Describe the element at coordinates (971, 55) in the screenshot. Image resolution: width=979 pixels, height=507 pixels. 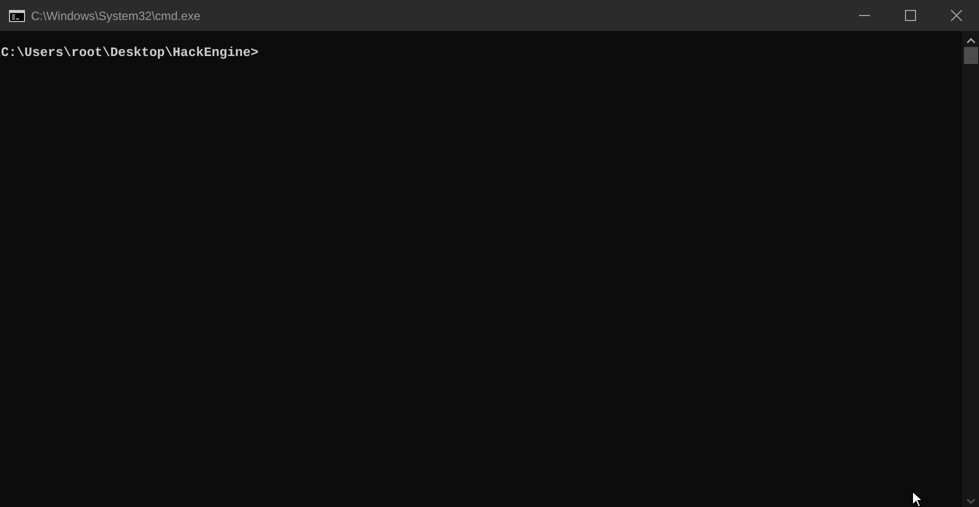
I see `scrollbar-thumb` at that location.